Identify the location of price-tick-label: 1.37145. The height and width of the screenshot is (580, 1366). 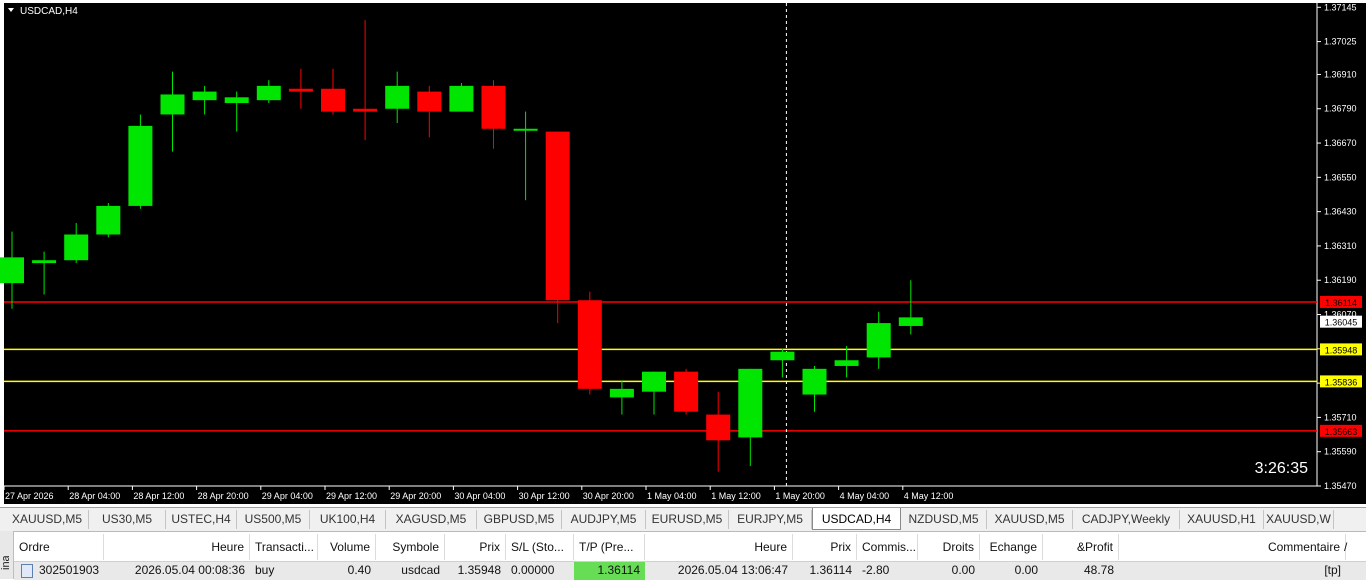
(1340, 7).